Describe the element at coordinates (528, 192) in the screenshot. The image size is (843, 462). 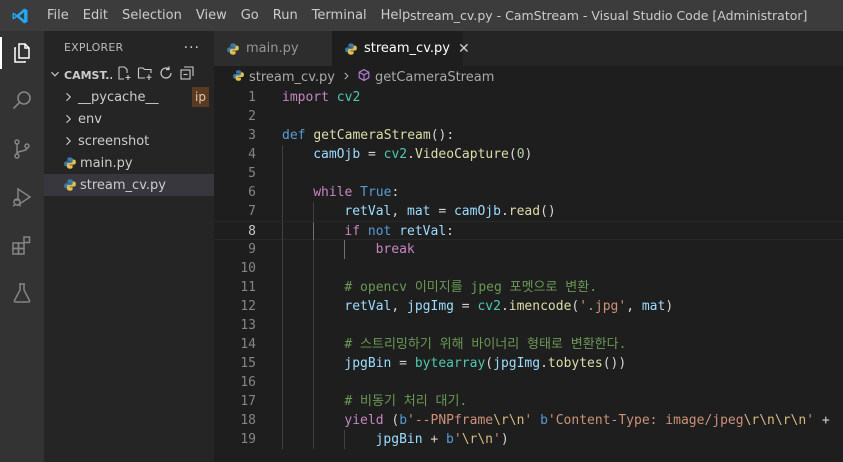
I see `code-line: 6 while True:` at that location.